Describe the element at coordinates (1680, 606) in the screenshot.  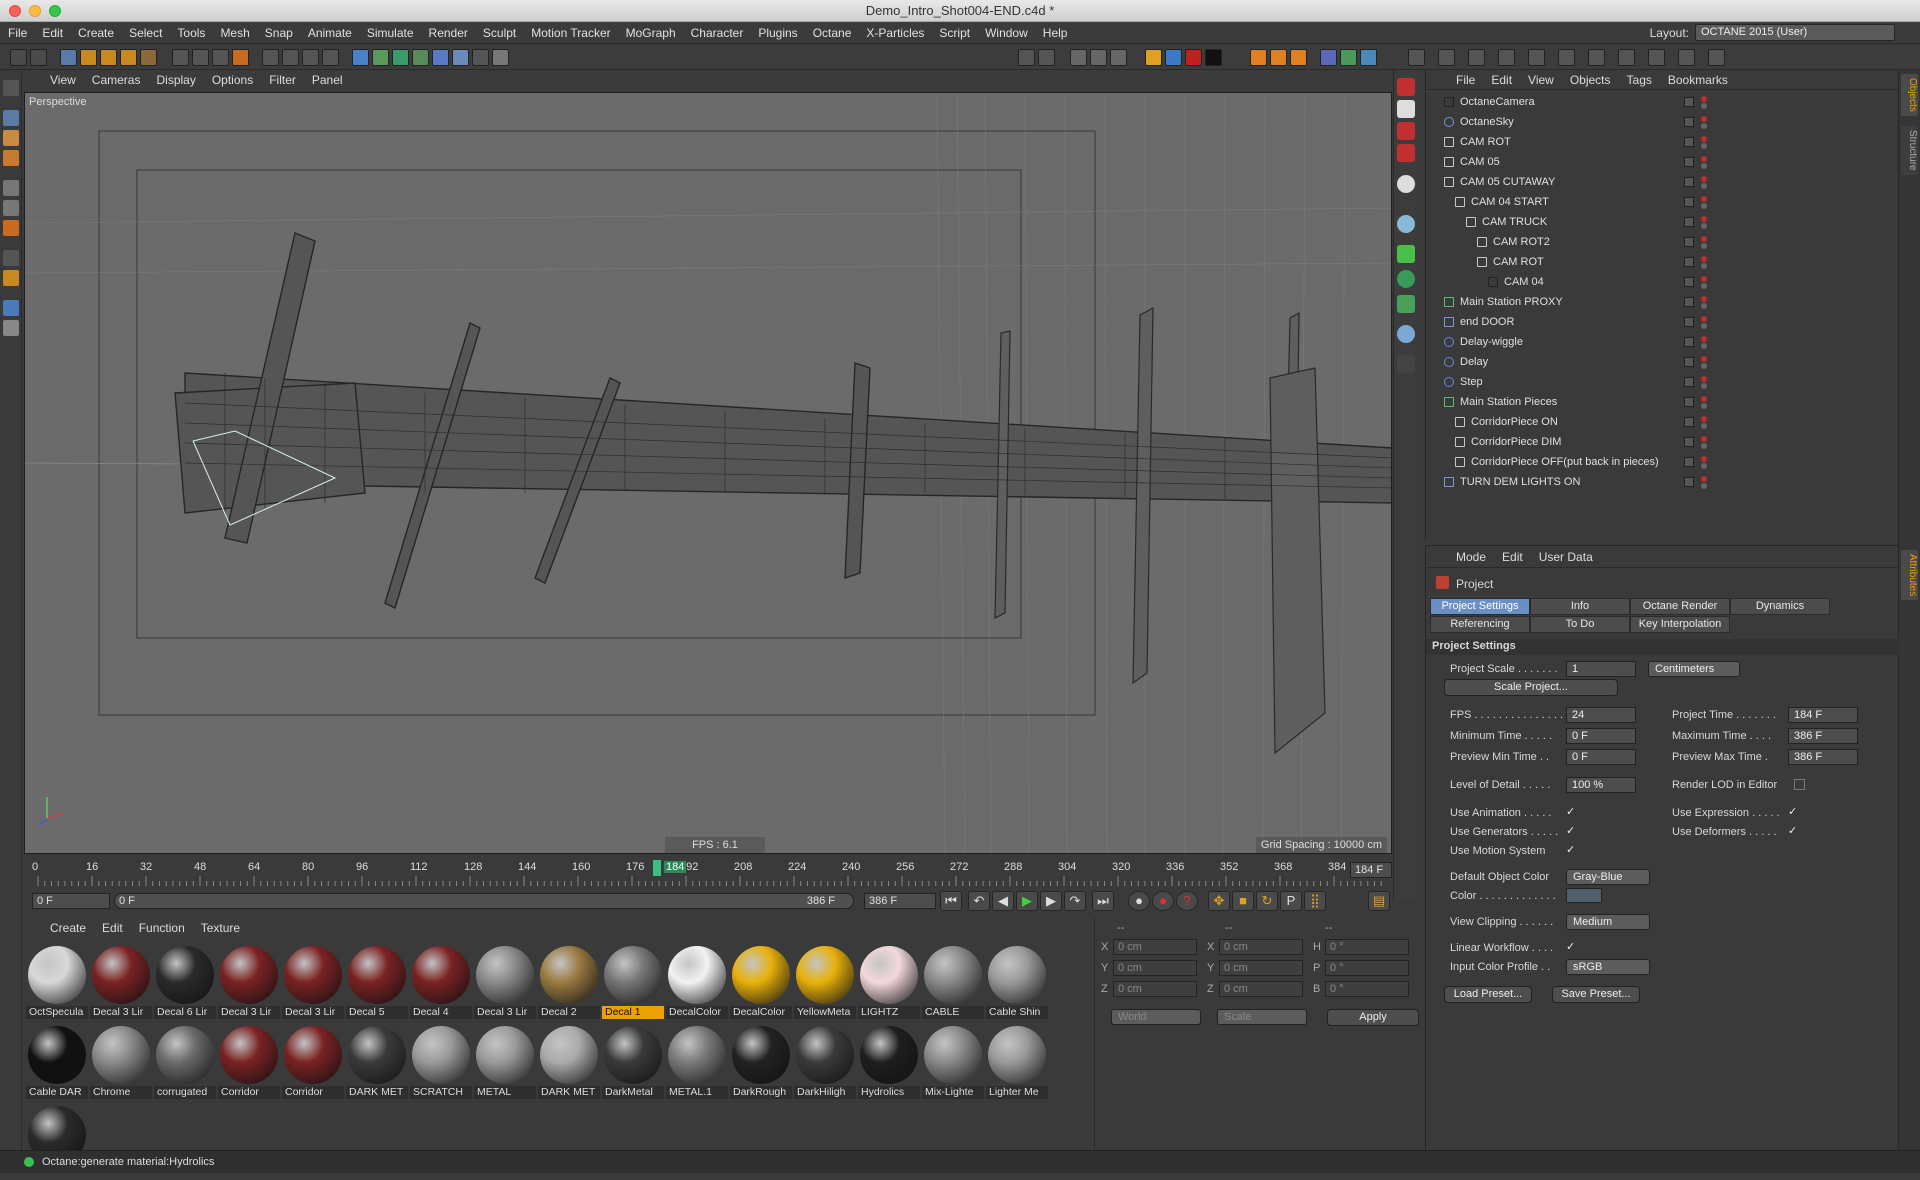
I see `tab-octane-render: Octane Render` at that location.